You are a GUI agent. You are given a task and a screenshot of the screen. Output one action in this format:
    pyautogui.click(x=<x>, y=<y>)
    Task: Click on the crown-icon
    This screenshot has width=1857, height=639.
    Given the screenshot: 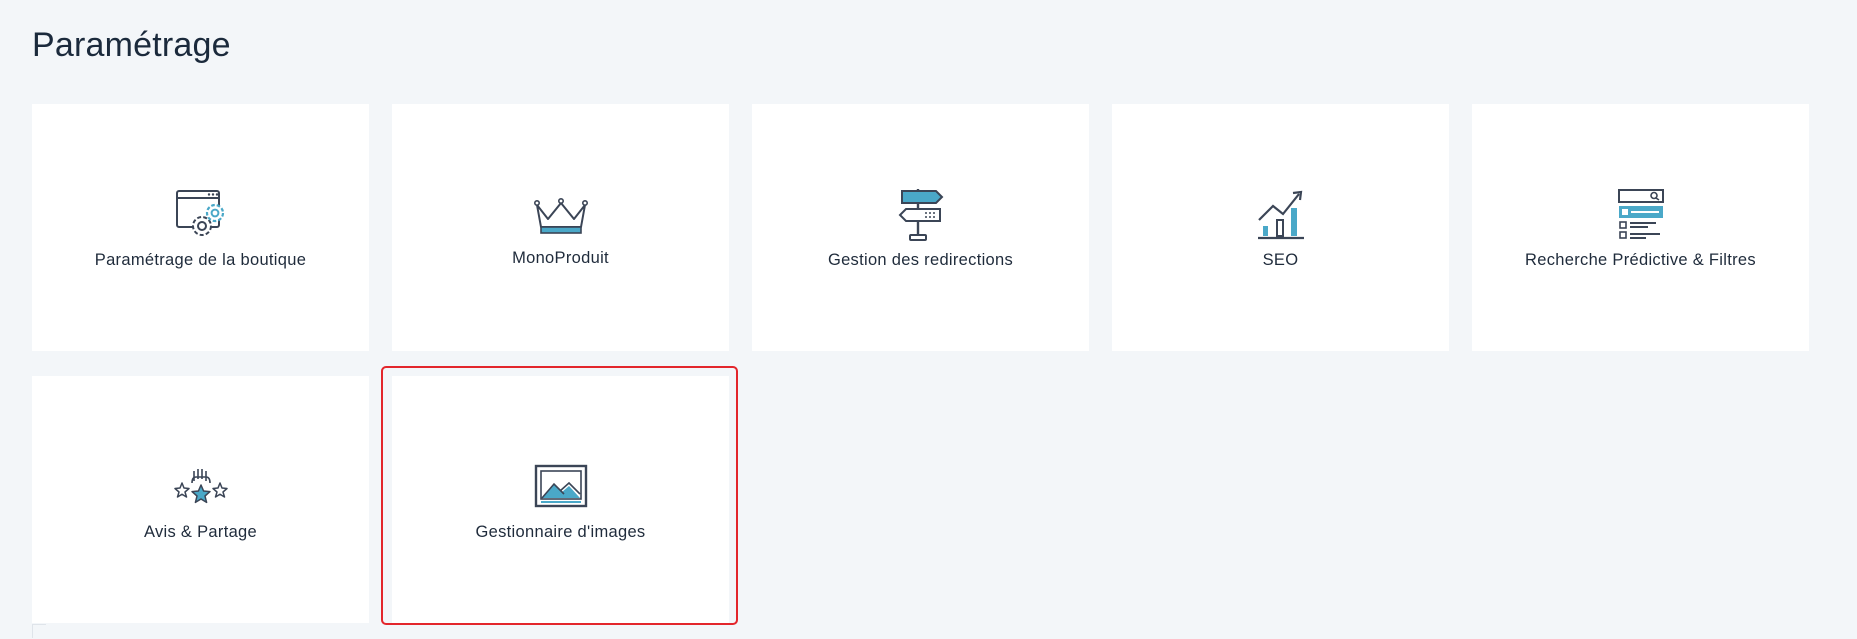 What is the action you would take?
    pyautogui.click(x=561, y=217)
    